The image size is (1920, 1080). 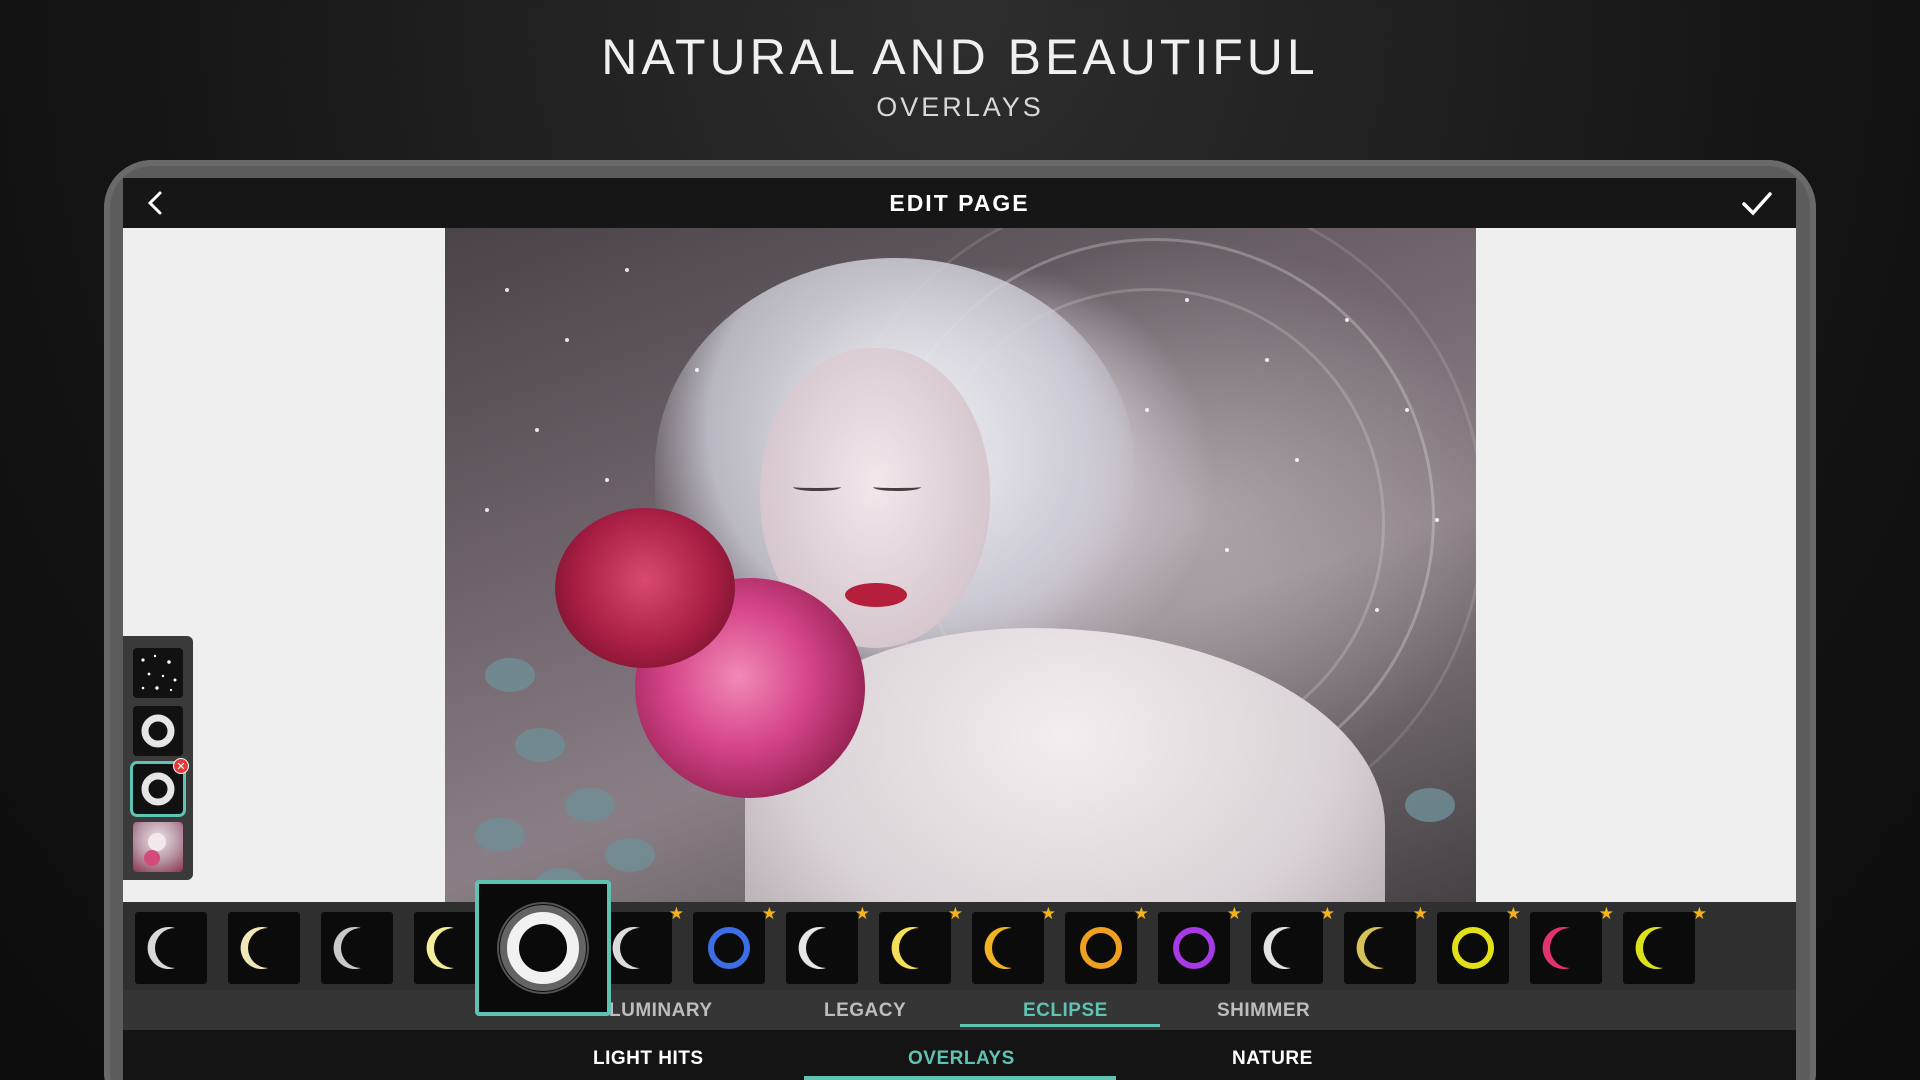 What do you see at coordinates (1556, 948) in the screenshot?
I see `crescent-pink-icon` at bounding box center [1556, 948].